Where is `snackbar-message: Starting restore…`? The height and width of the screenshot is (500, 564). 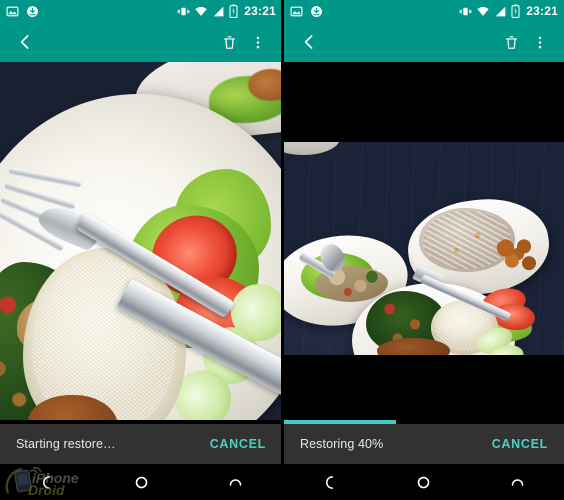 snackbar-message: Starting restore… is located at coordinates (66, 444).